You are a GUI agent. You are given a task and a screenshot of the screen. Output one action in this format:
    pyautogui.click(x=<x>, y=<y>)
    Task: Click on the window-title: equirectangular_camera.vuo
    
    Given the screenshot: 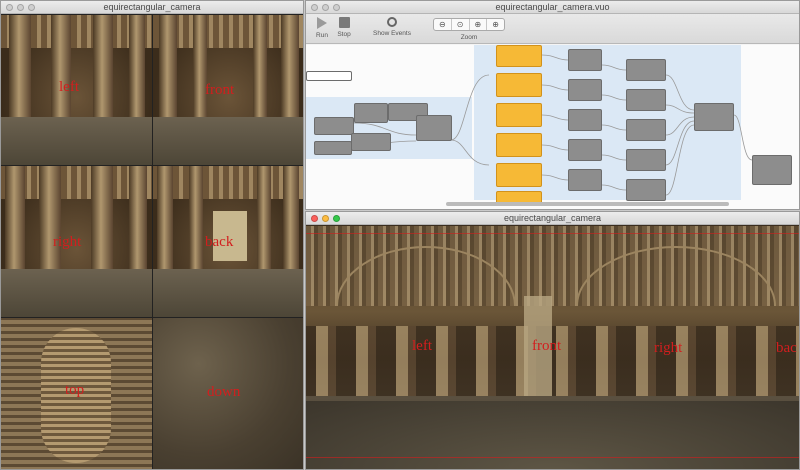 What is the action you would take?
    pyautogui.click(x=552, y=7)
    